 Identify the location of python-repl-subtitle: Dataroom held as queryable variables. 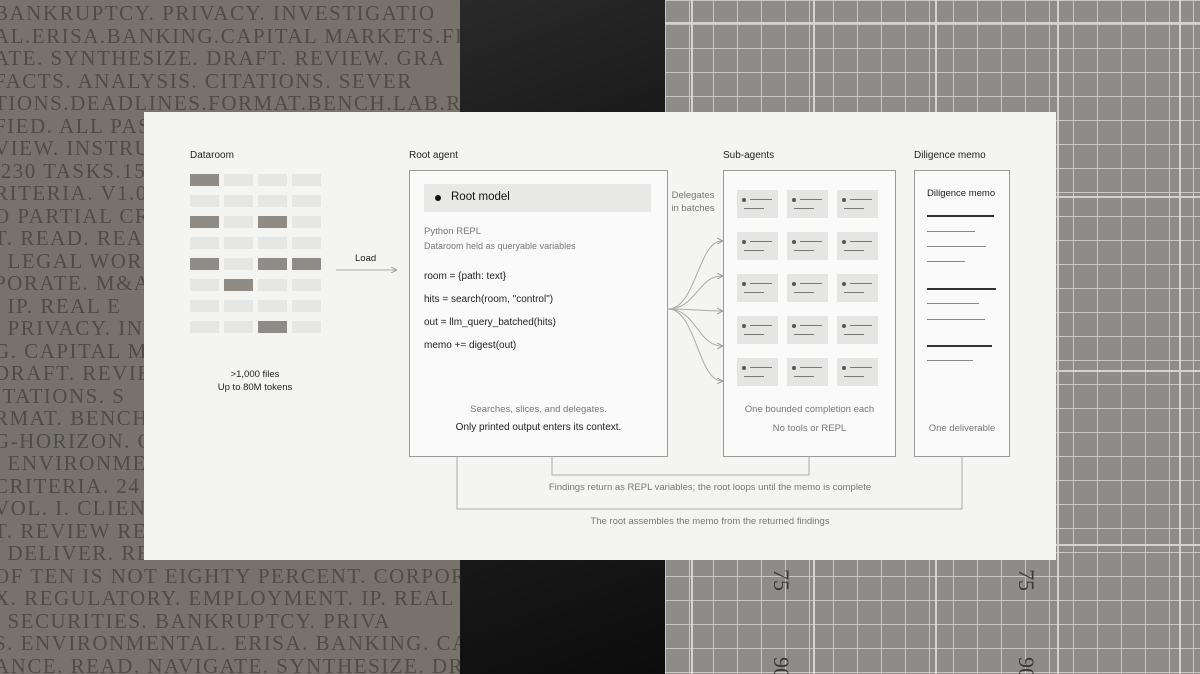
(500, 246).